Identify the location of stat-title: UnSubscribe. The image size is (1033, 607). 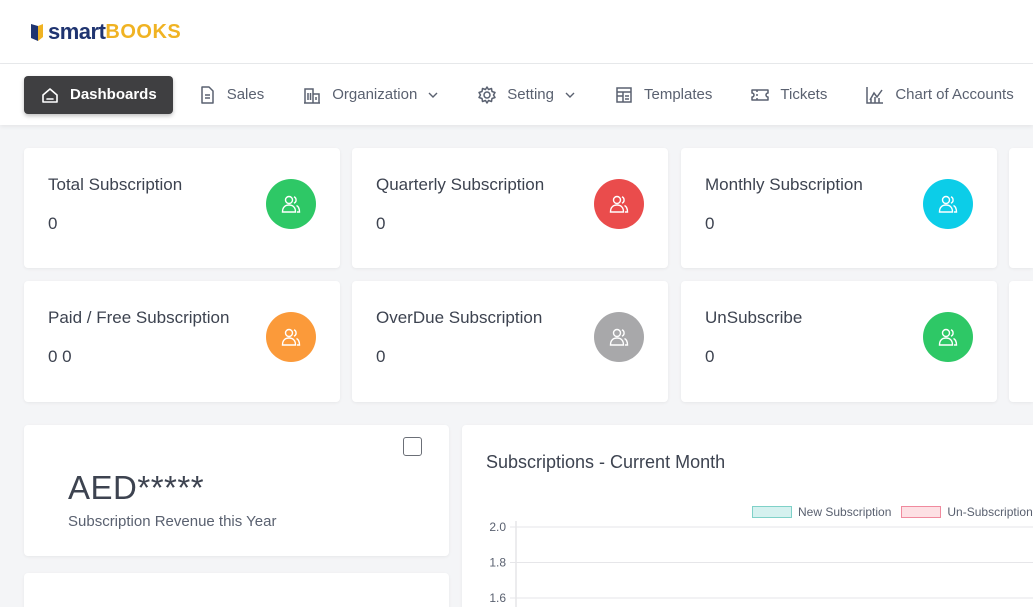
(754, 317).